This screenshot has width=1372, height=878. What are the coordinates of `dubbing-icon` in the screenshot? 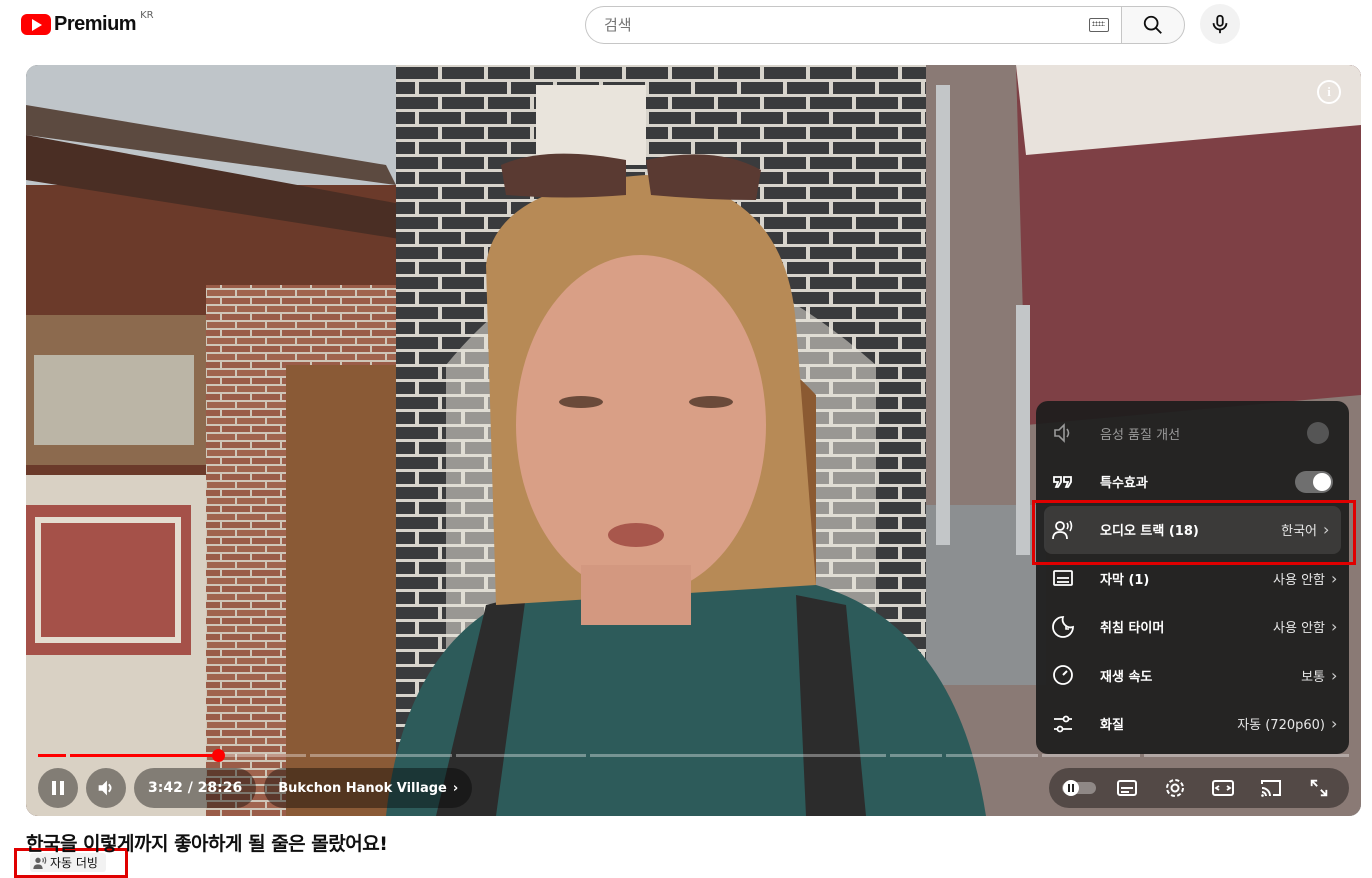 It's located at (40, 862).